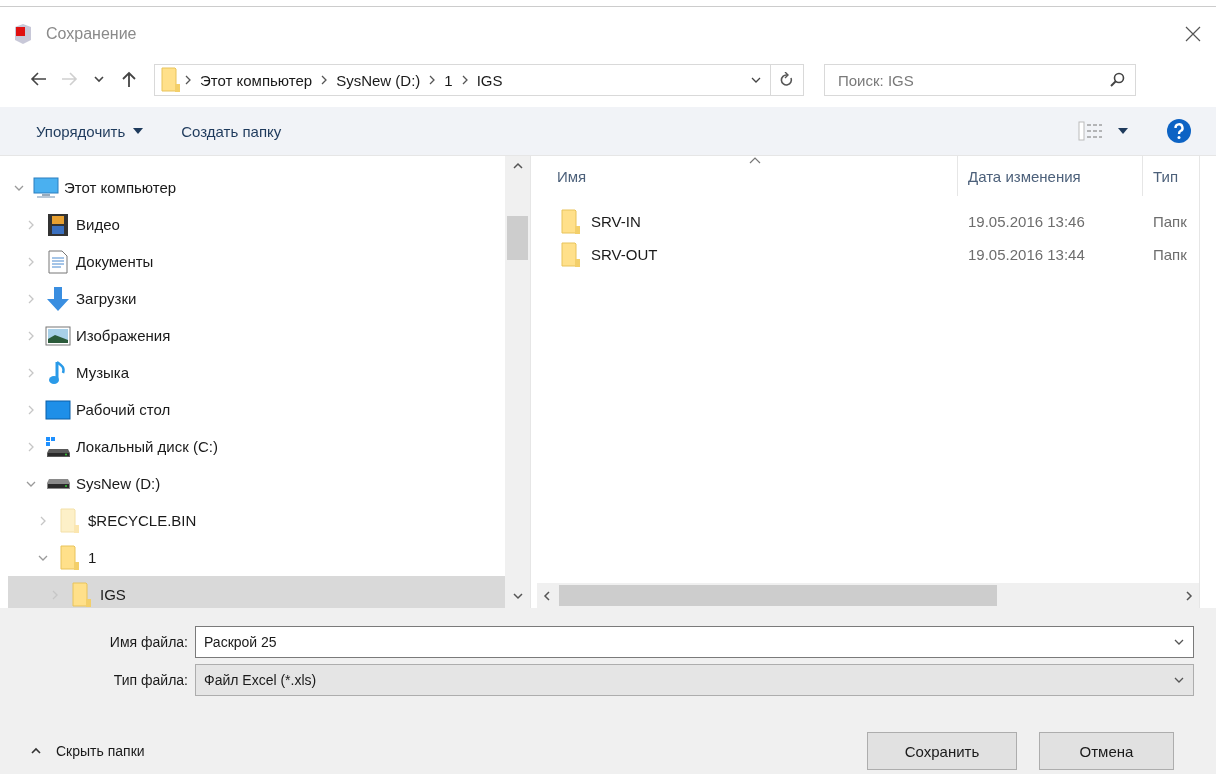 The width and height of the screenshot is (1216, 774). What do you see at coordinates (868, 254) in the screenshot?
I see `file-row: SRV-OUT 19.05.2016 13:44 Папк` at bounding box center [868, 254].